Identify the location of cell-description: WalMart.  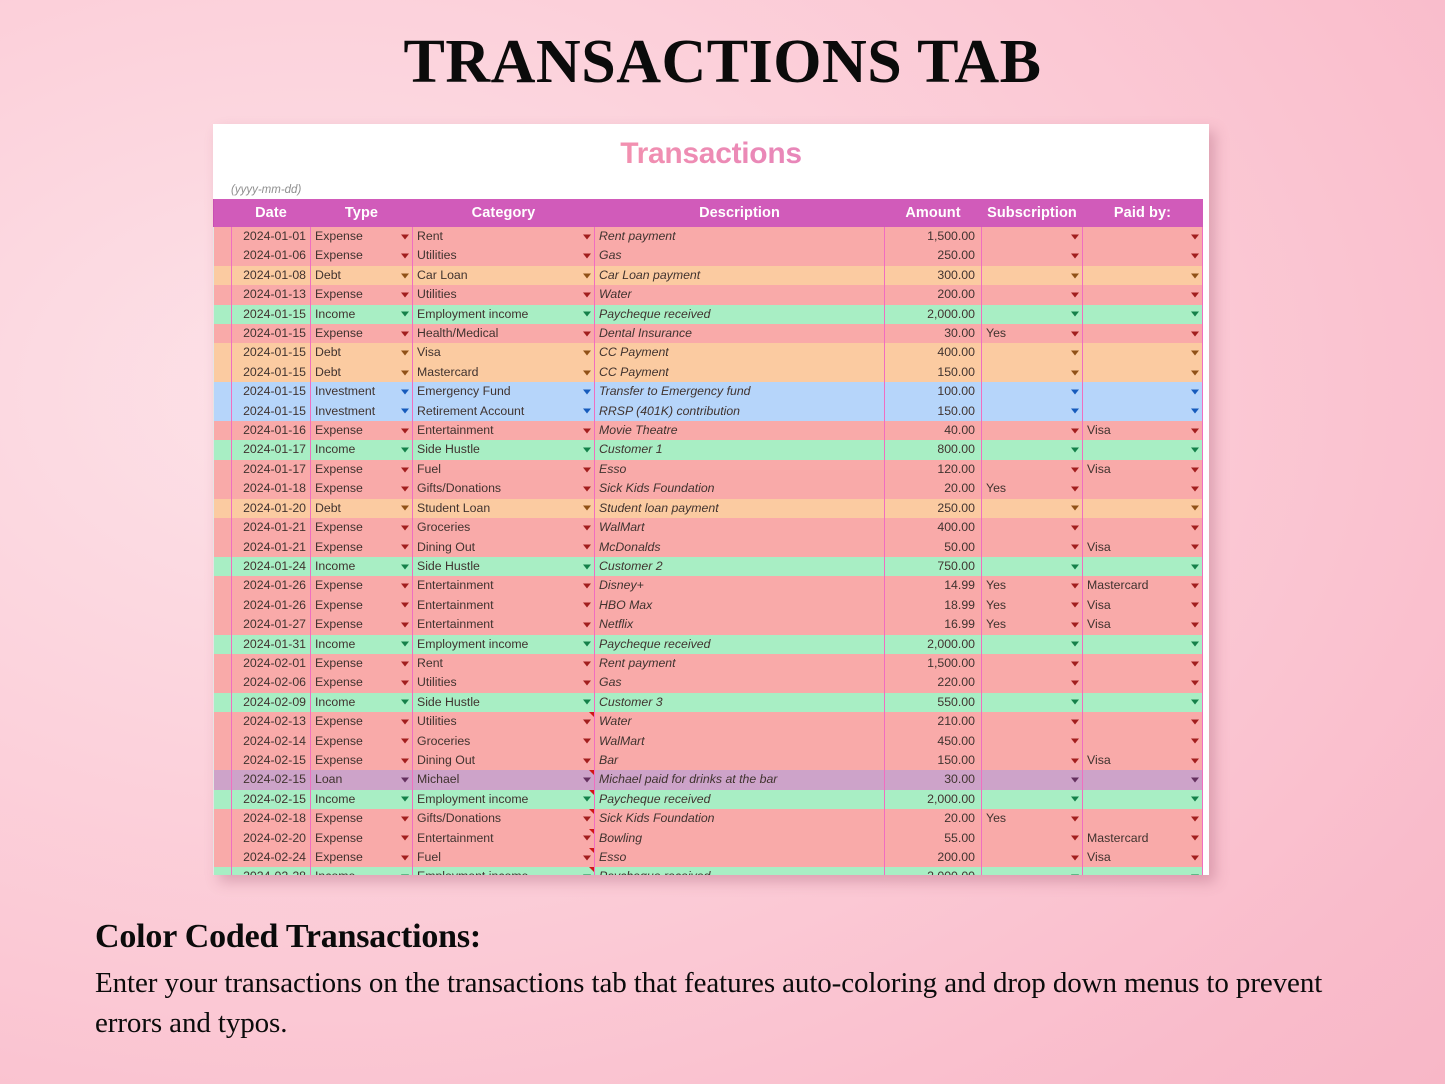
(739, 741).